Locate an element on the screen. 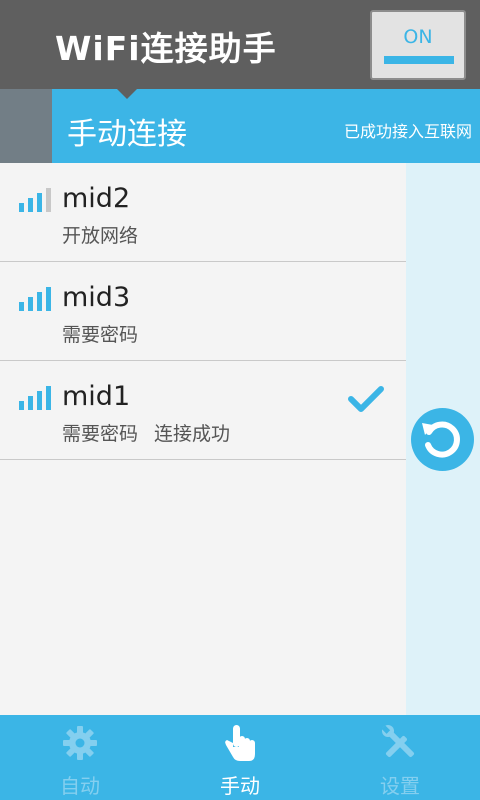 The width and height of the screenshot is (480, 800). network-row-mid2: mid2 开放网络 is located at coordinates (203, 212).